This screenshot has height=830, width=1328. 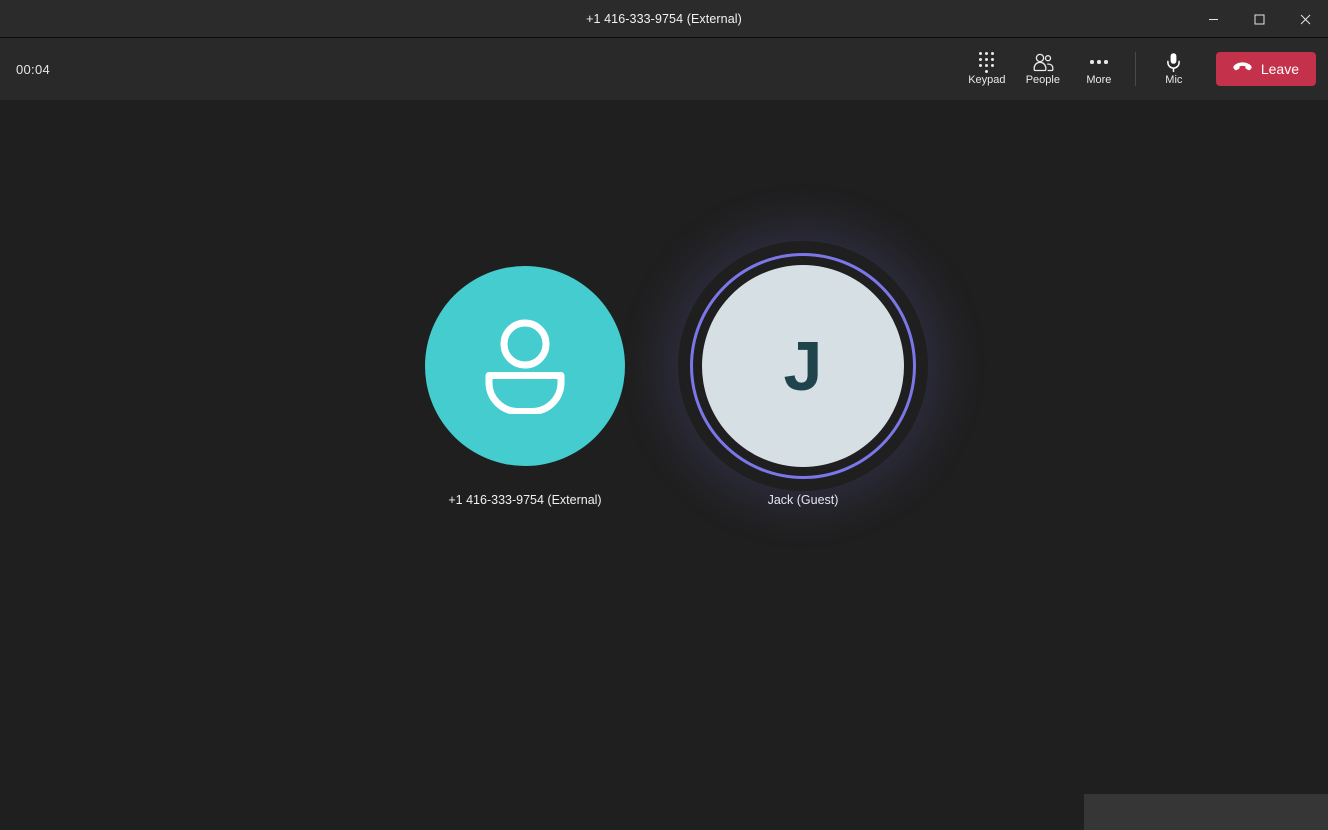 I want to click on maximize-button, so click(x=1259, y=19).